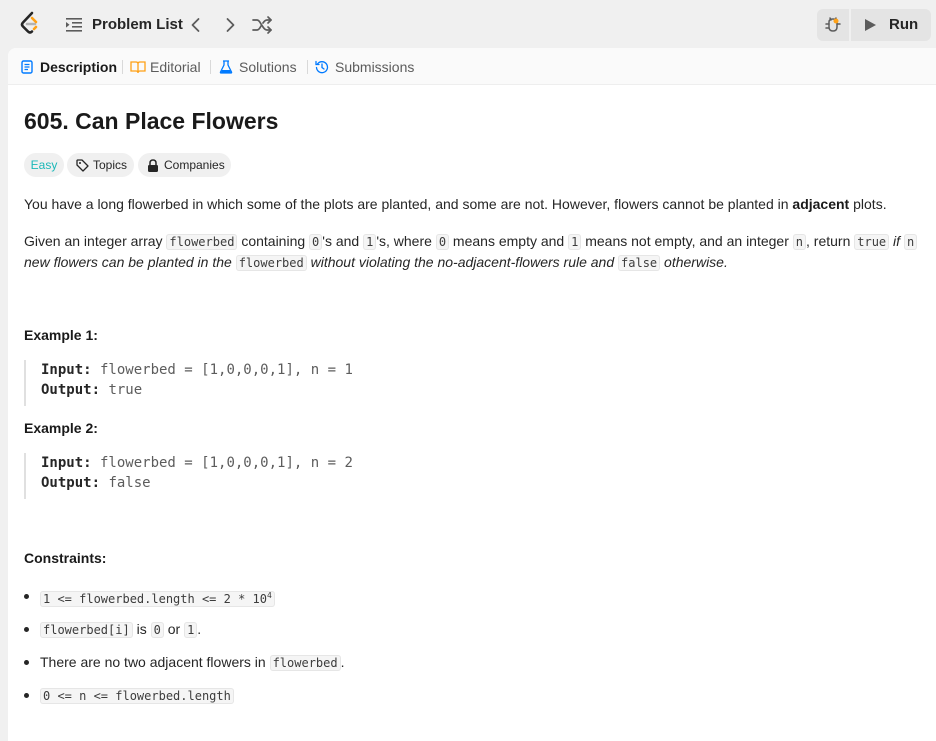  I want to click on example-output: true, so click(121, 390).